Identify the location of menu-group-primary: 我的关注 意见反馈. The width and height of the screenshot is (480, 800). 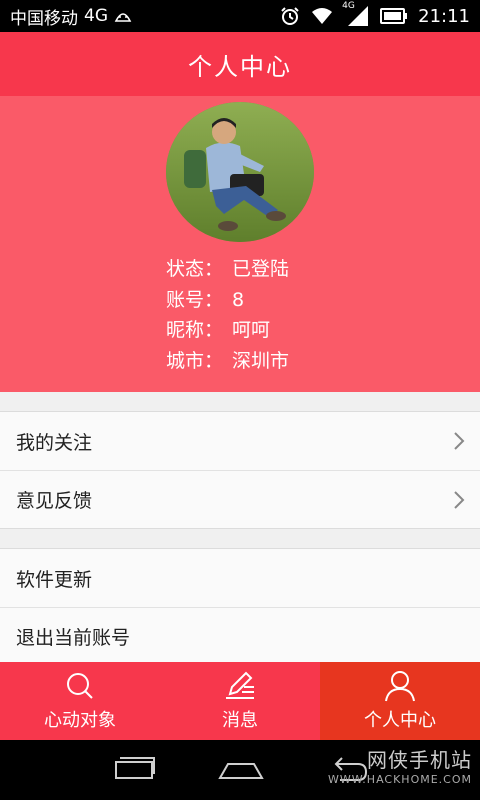
(240, 470).